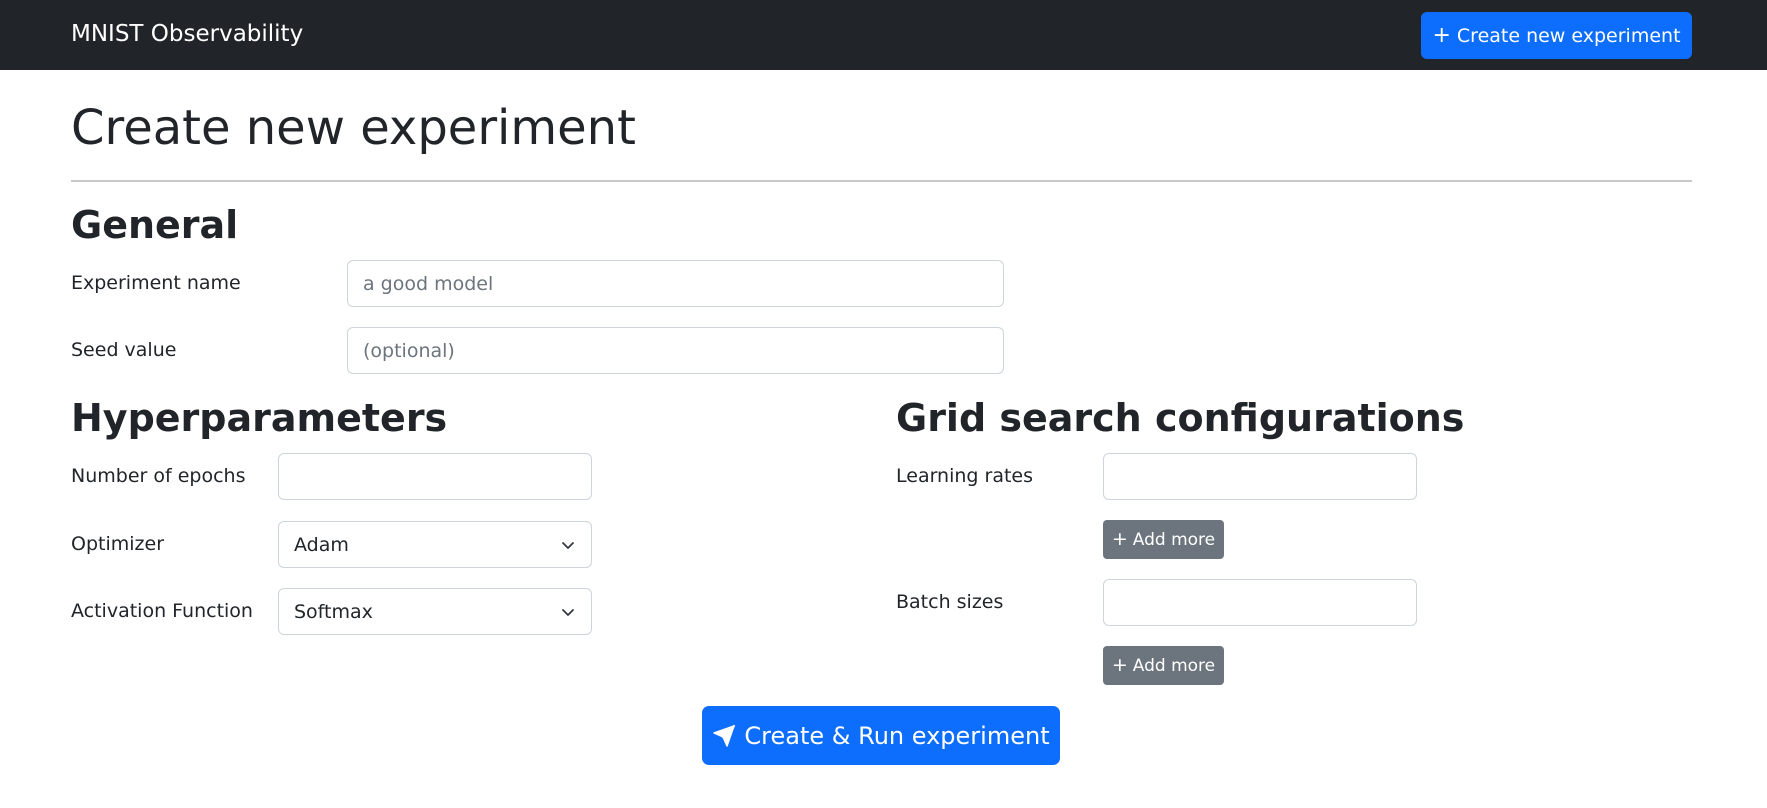  What do you see at coordinates (881, 181) in the screenshot?
I see `divider` at bounding box center [881, 181].